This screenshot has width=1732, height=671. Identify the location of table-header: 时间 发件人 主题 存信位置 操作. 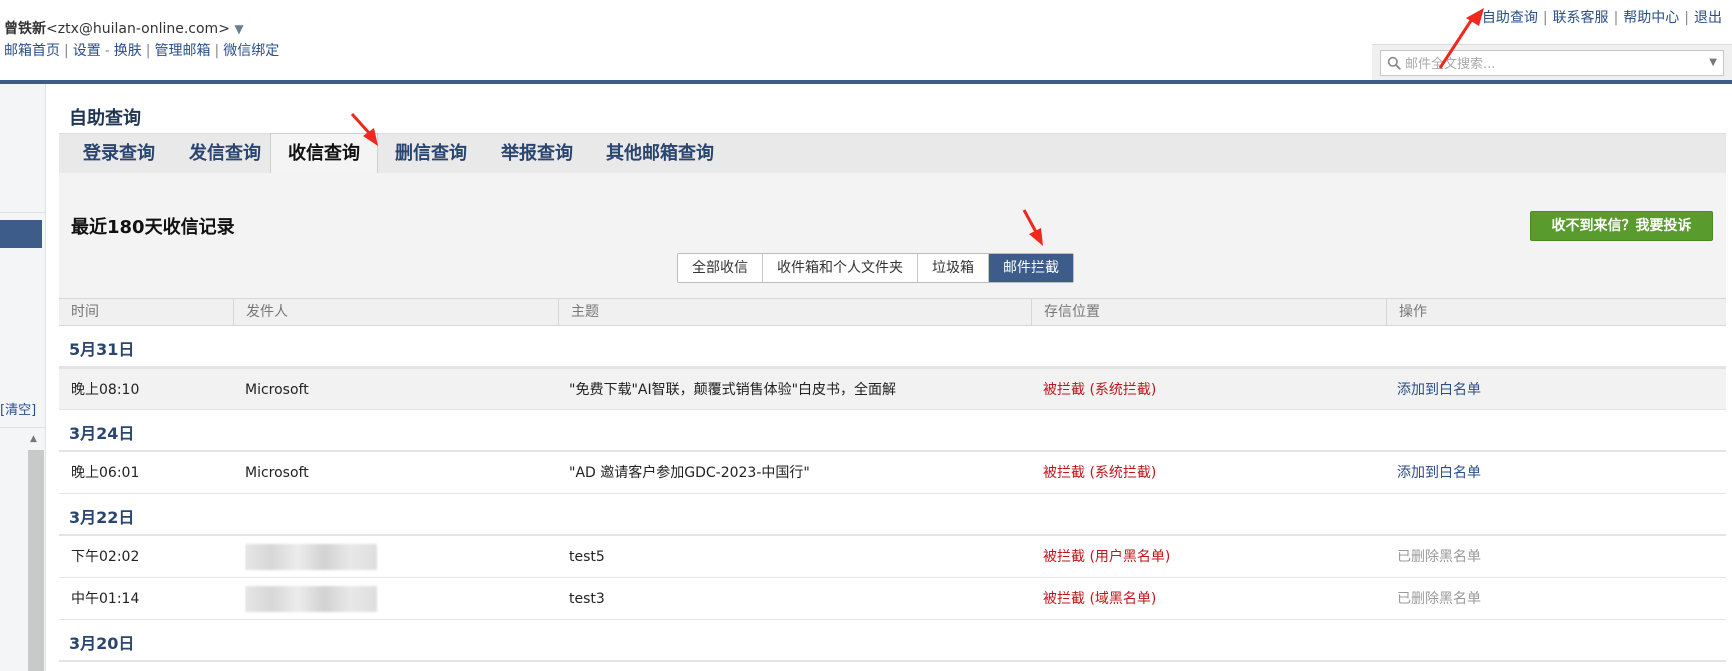
(892, 312).